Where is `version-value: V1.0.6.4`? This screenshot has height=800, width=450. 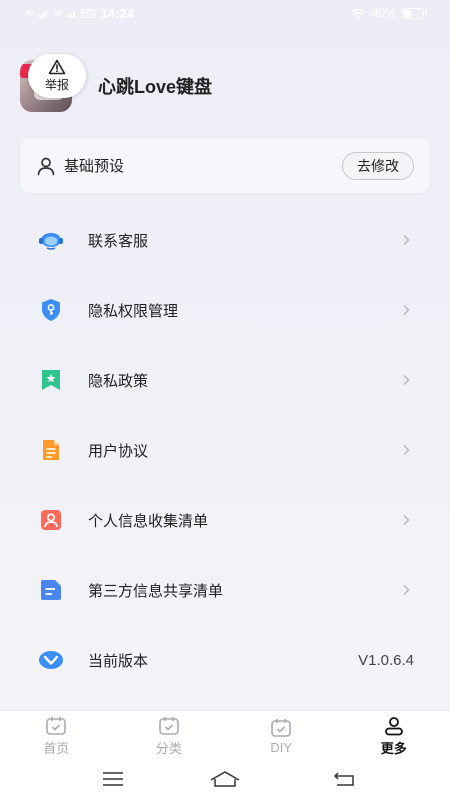
version-value: V1.0.6.4 is located at coordinates (386, 660).